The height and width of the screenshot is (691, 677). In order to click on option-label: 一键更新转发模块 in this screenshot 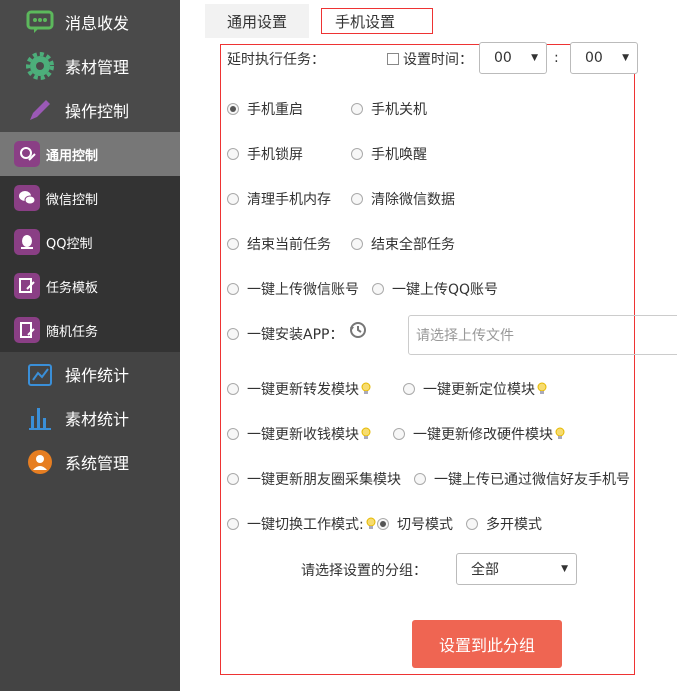, I will do `click(303, 390)`.